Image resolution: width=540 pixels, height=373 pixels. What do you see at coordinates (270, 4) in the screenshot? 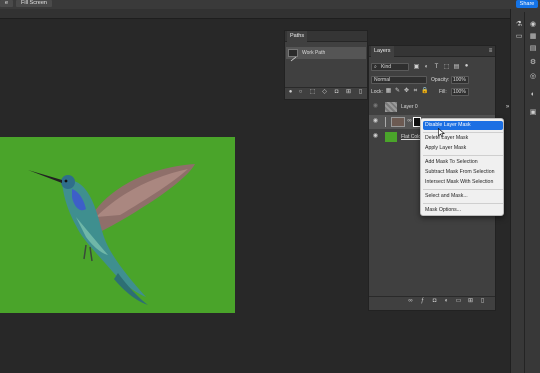
I see `options-bar: e Fill Screen Share` at bounding box center [270, 4].